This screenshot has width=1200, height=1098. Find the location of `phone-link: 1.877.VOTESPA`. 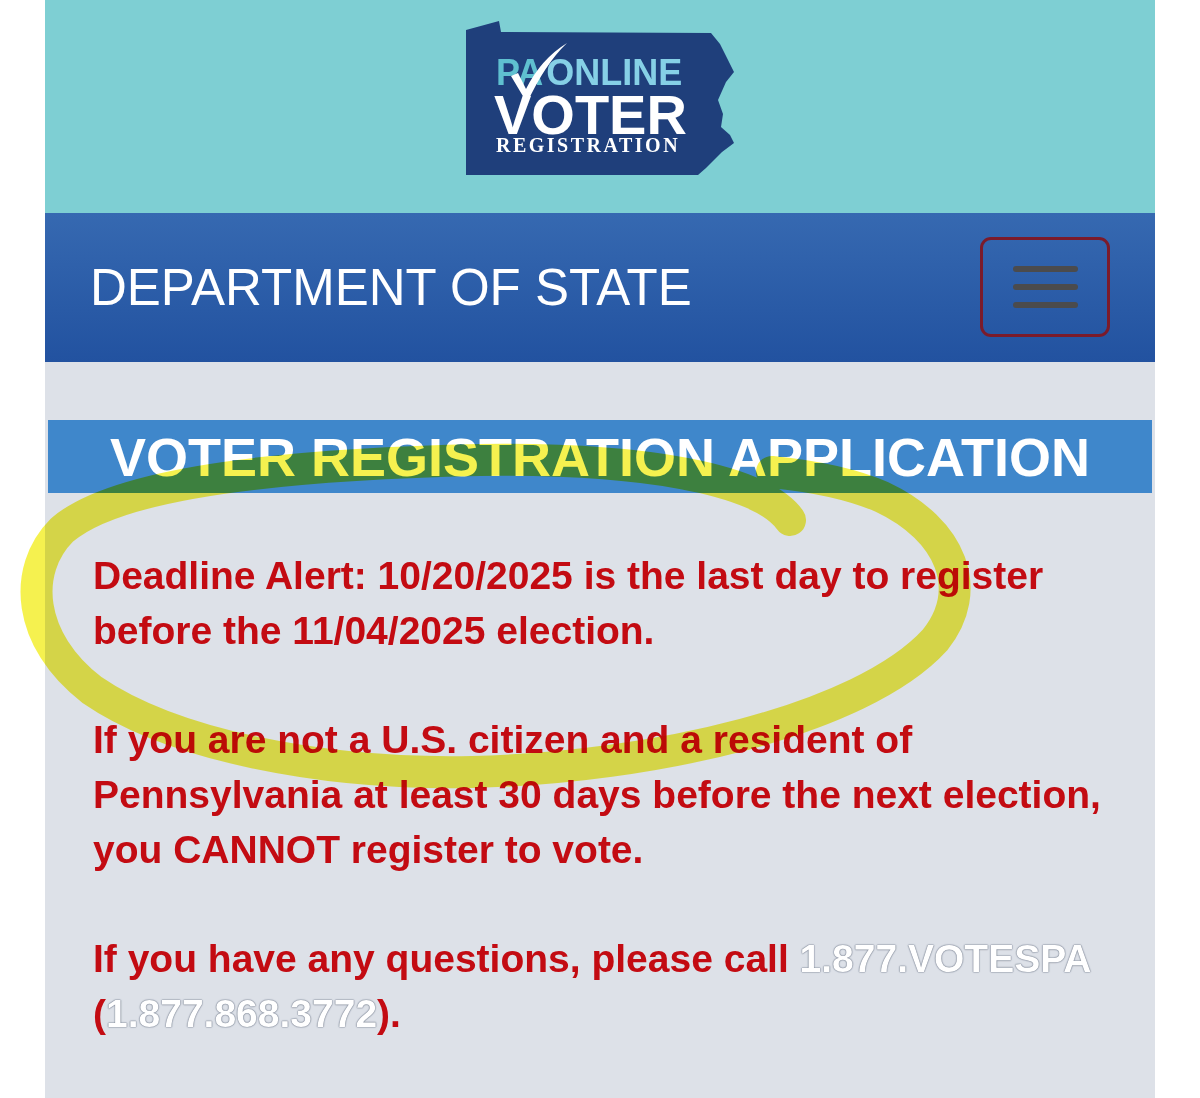

phone-link: 1.877.VOTESPA is located at coordinates (945, 958).